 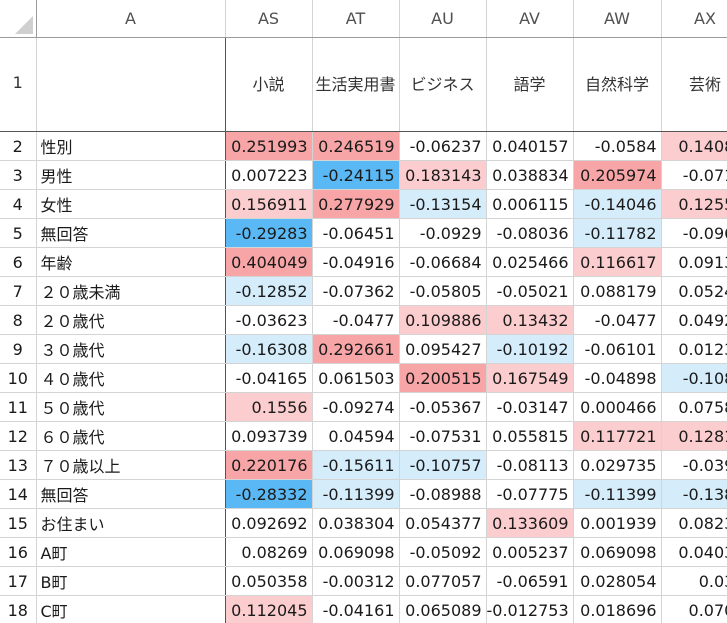 What do you see at coordinates (530, 262) in the screenshot?
I see `value-cell: 0.025466` at bounding box center [530, 262].